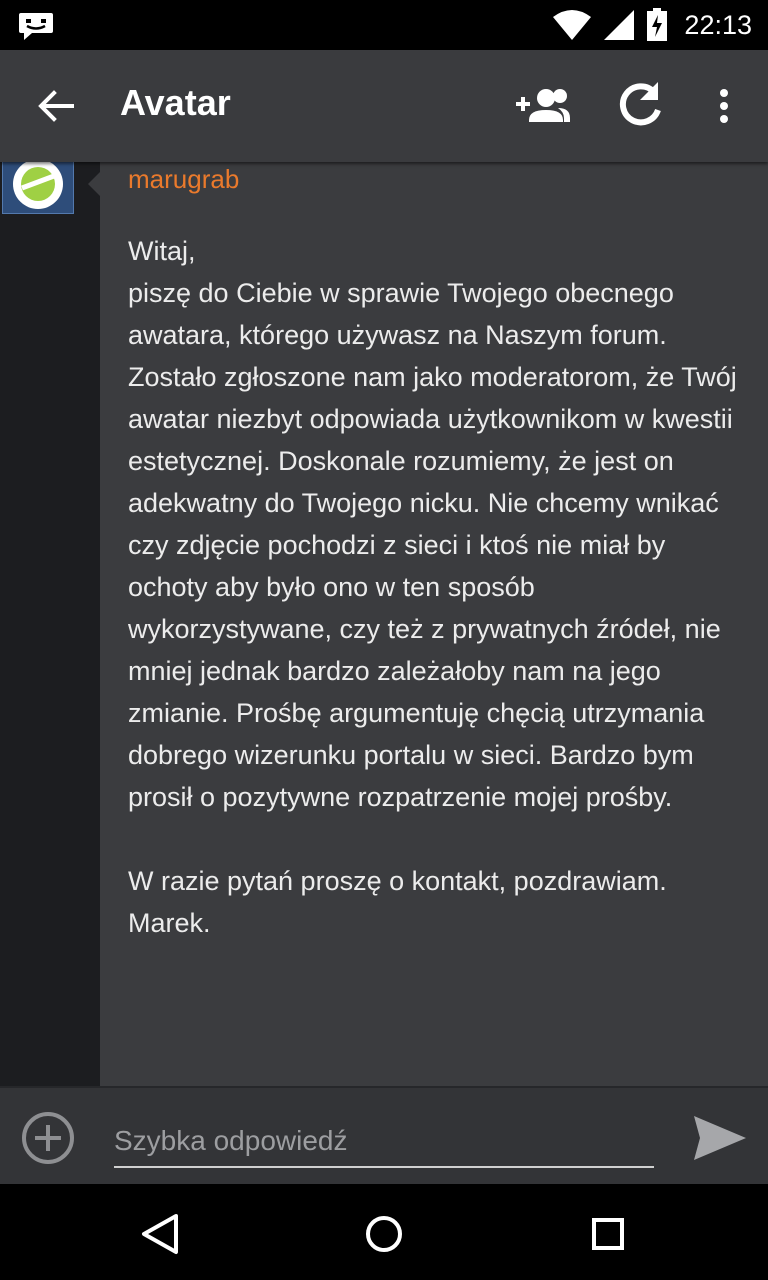 The width and height of the screenshot is (768, 1280). What do you see at coordinates (384, 1142) in the screenshot?
I see `quick-reply-input` at bounding box center [384, 1142].